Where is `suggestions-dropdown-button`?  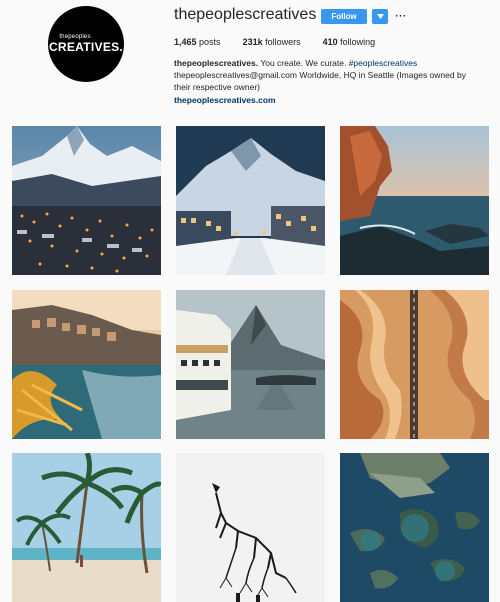
suggestions-dropdown-button is located at coordinates (380, 16).